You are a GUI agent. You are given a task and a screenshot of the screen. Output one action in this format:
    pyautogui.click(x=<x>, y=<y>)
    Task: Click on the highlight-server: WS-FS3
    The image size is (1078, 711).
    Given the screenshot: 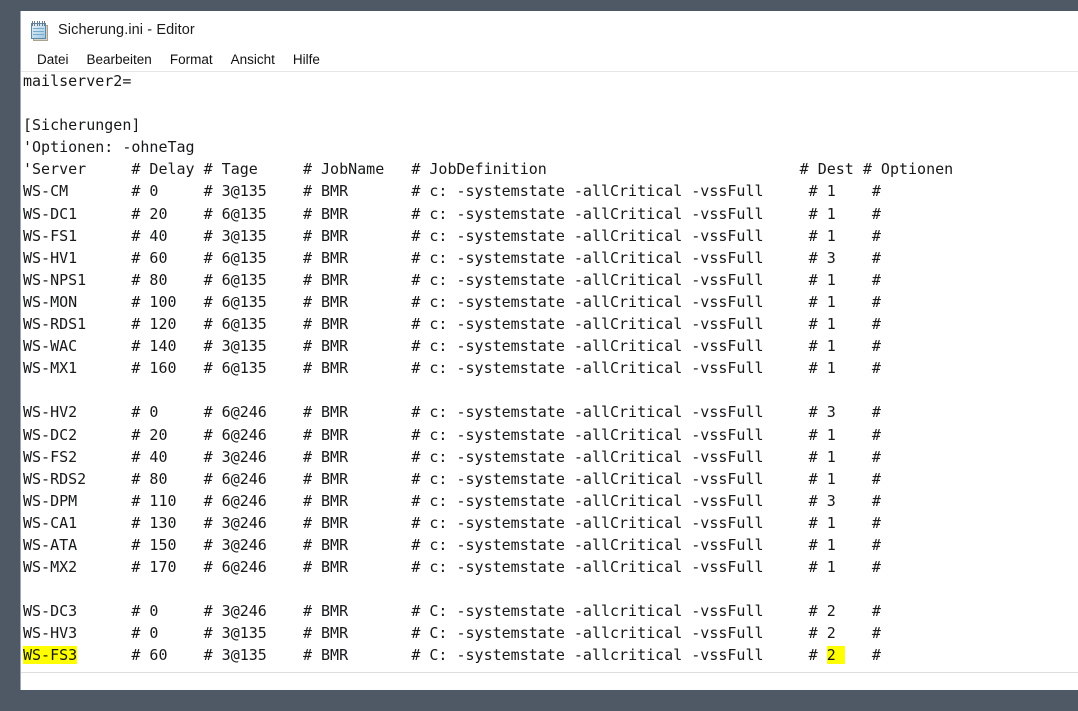 What is the action you would take?
    pyautogui.click(x=50, y=655)
    